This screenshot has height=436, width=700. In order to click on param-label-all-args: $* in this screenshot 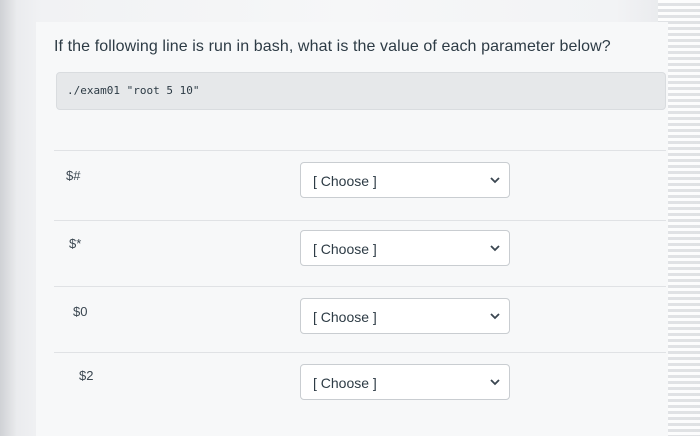, I will do `click(75, 243)`.